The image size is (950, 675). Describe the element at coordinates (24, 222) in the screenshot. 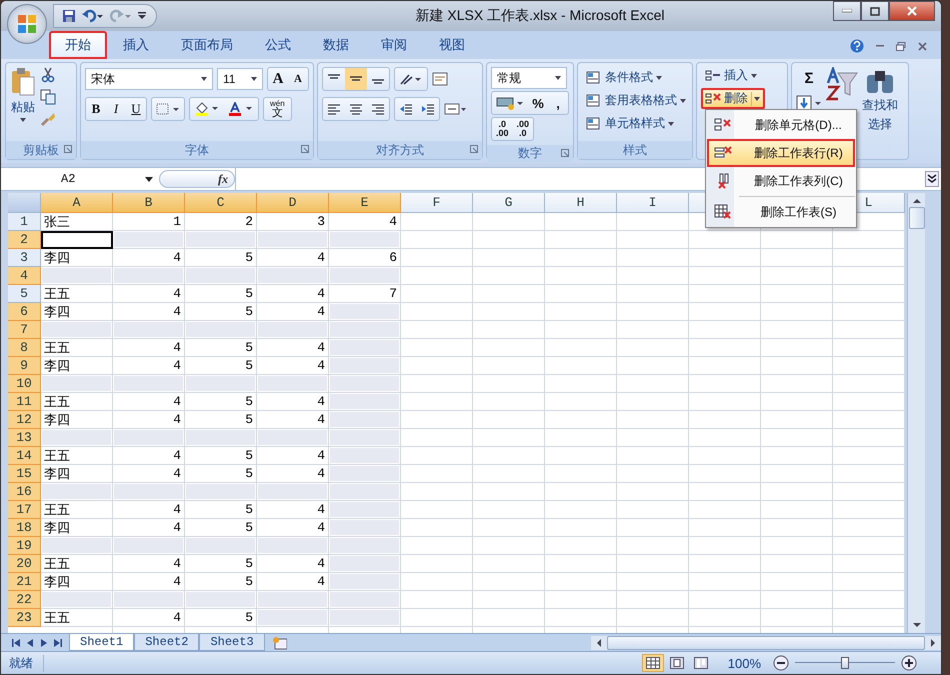

I see `row-header: 1` at that location.